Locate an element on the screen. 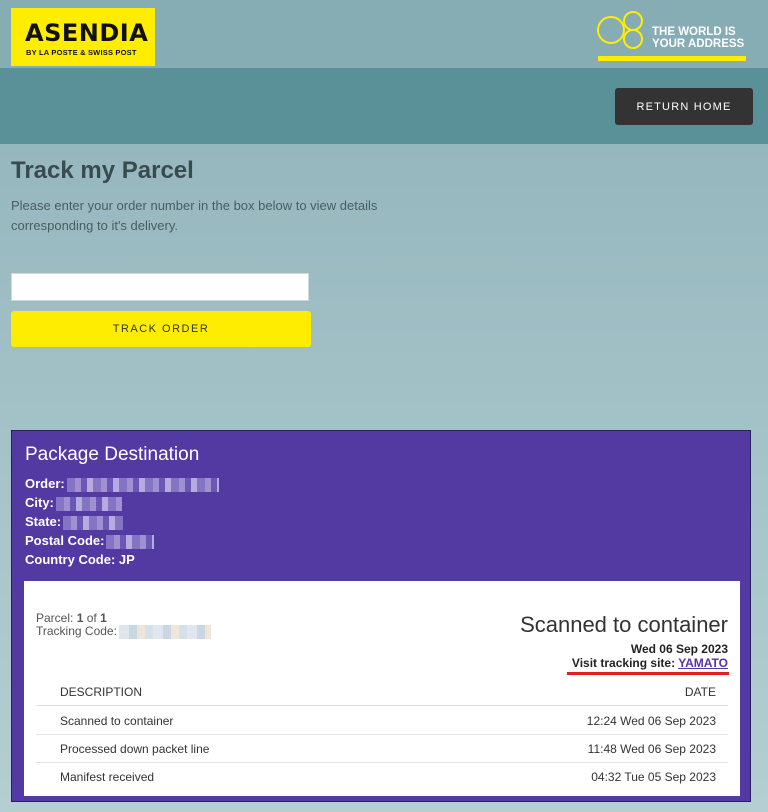 The width and height of the screenshot is (768, 812). visit-tracking-label: Visit tracking site: is located at coordinates (623, 663).